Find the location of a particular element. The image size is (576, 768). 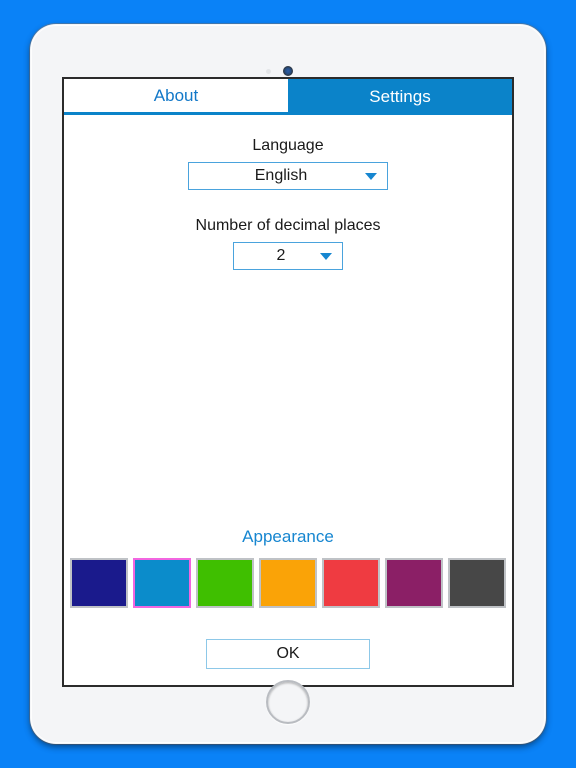

decimal-places-select: 2 is located at coordinates (288, 256).